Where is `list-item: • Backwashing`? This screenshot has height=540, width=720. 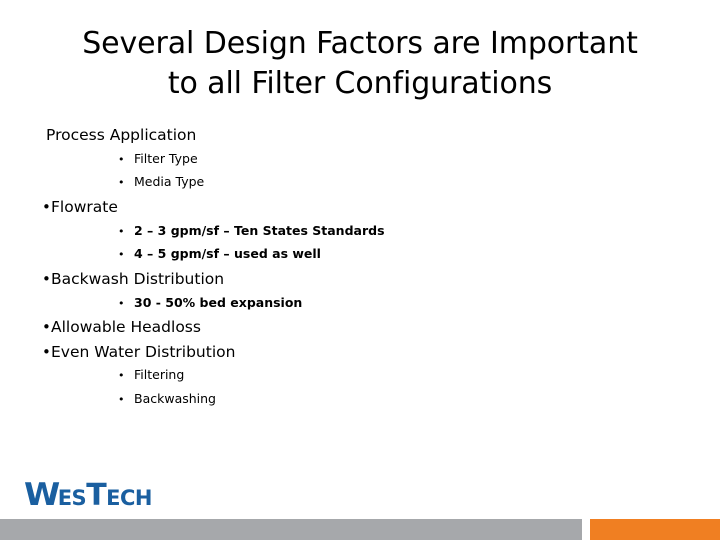
list-item: • Backwashing is located at coordinates (356, 399).